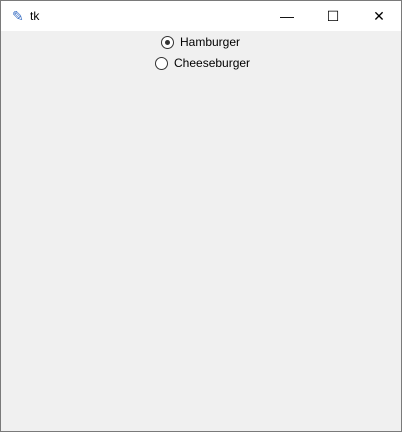 This screenshot has height=432, width=402. I want to click on close-button: ✕, so click(379, 16).